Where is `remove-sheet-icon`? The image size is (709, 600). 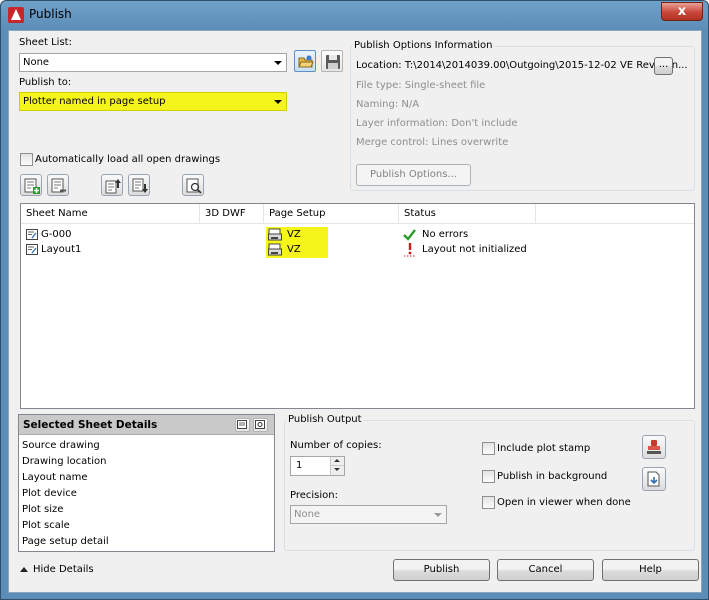
remove-sheet-icon is located at coordinates (58, 185).